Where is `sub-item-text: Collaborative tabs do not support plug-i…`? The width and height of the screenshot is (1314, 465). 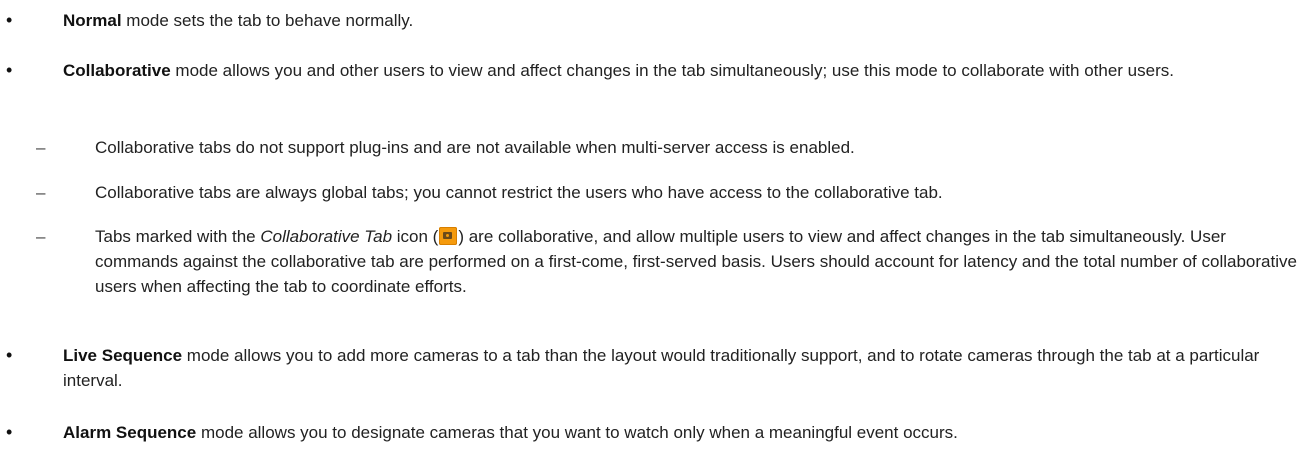 sub-item-text: Collaborative tabs do not support plug-i… is located at coordinates (475, 147).